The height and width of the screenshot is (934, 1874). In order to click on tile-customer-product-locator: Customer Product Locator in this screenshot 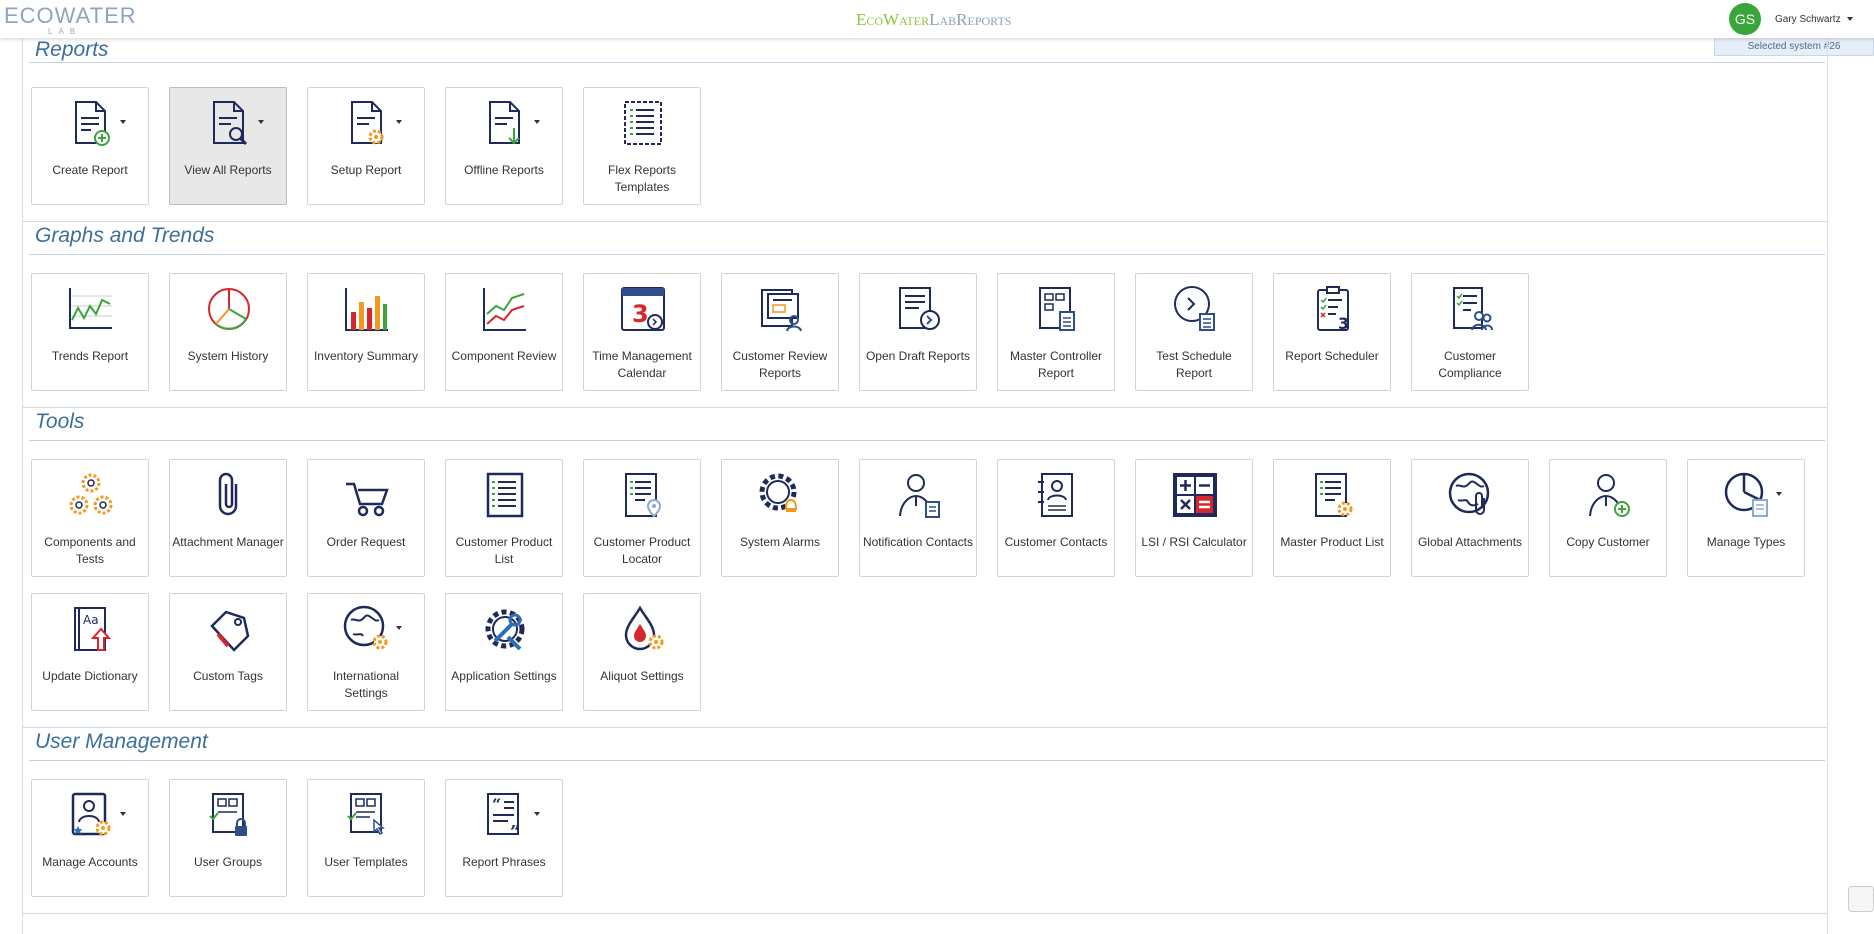, I will do `click(642, 518)`.